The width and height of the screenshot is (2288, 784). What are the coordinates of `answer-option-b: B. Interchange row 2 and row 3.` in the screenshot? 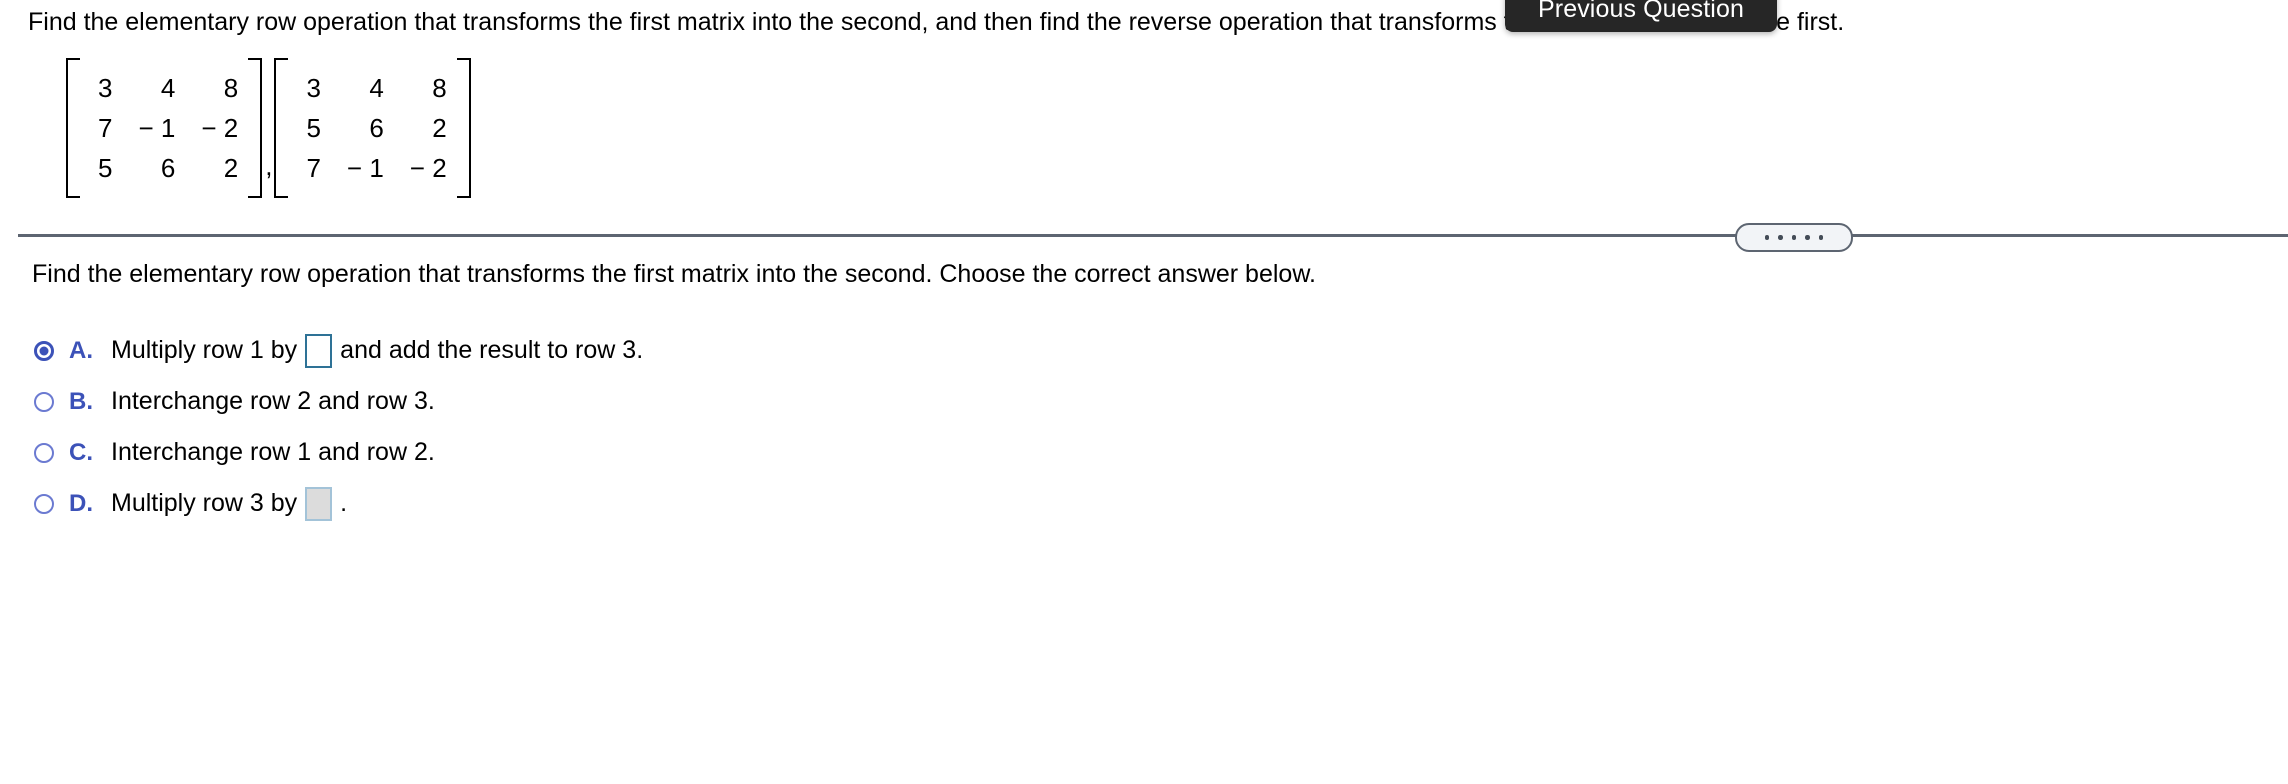 It's located at (634, 401).